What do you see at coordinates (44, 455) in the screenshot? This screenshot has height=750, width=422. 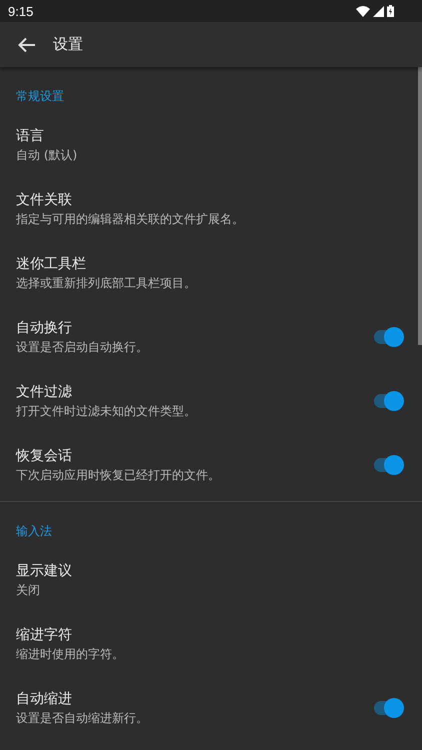 I see `item-title: 恢复会话` at bounding box center [44, 455].